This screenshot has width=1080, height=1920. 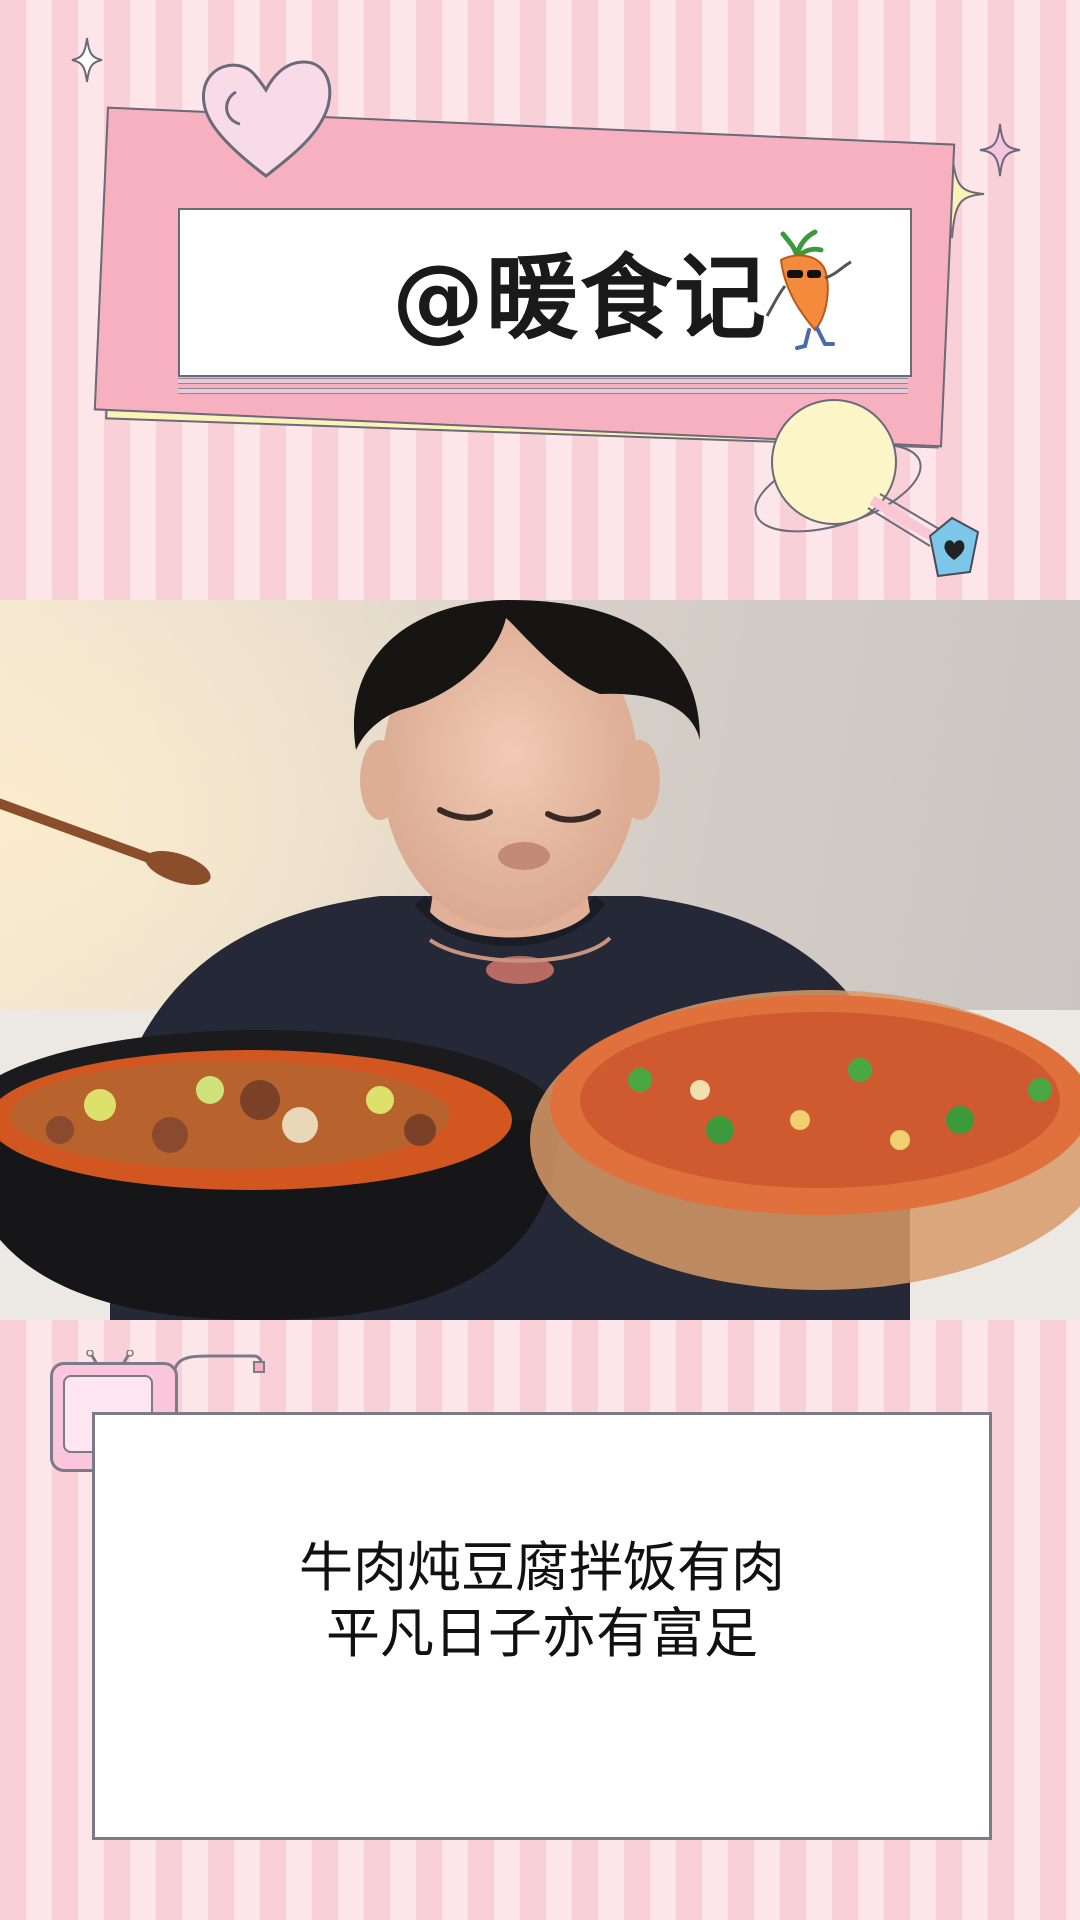 I want to click on heart-tag-icon, so click(x=954, y=547).